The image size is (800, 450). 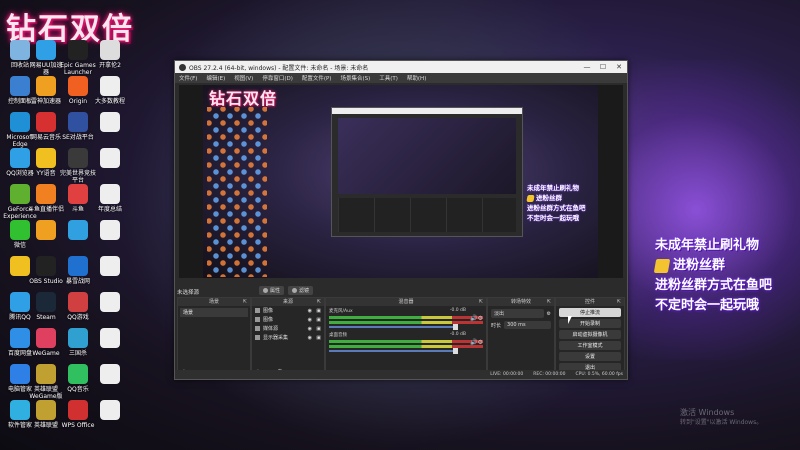 What do you see at coordinates (288, 337) in the screenshot?
I see `source-item-4: 显示器采集 ◉ ▣` at bounding box center [288, 337].